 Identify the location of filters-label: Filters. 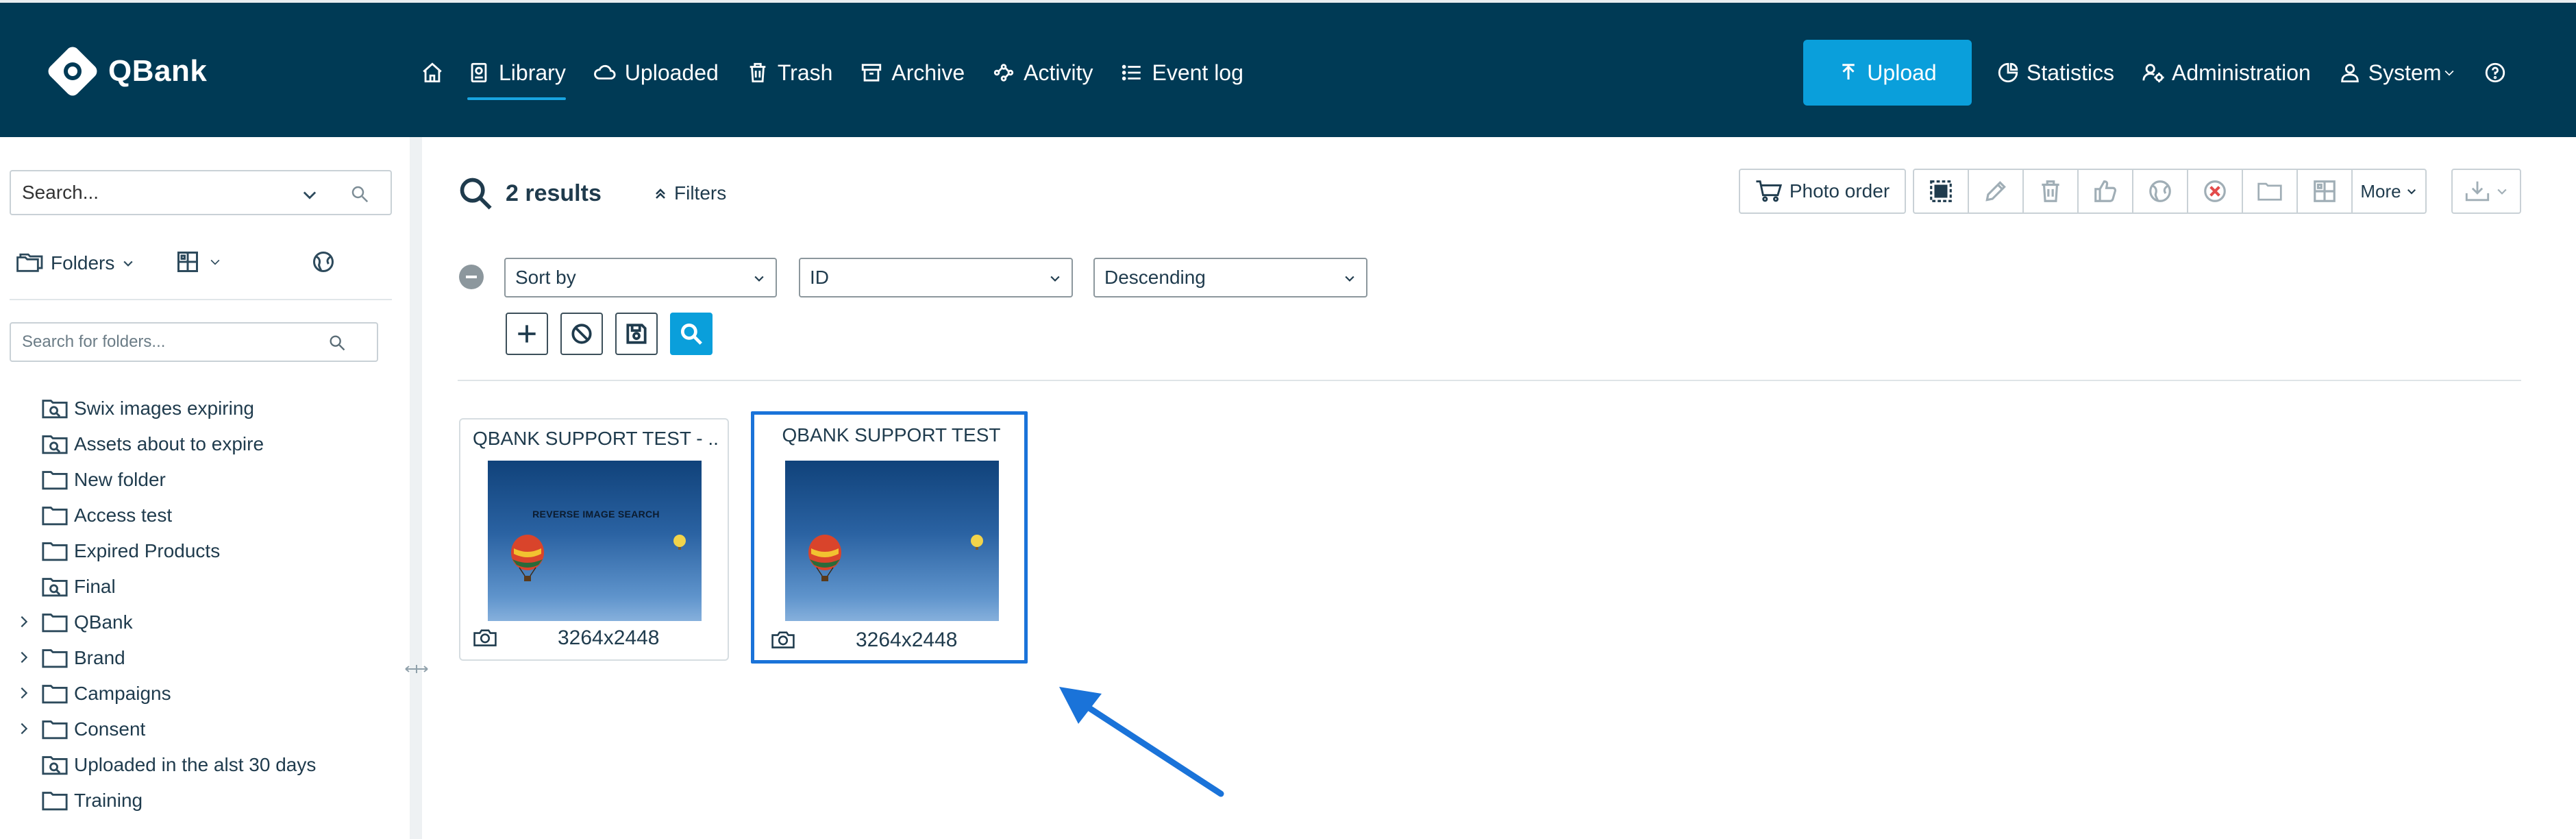
(700, 193).